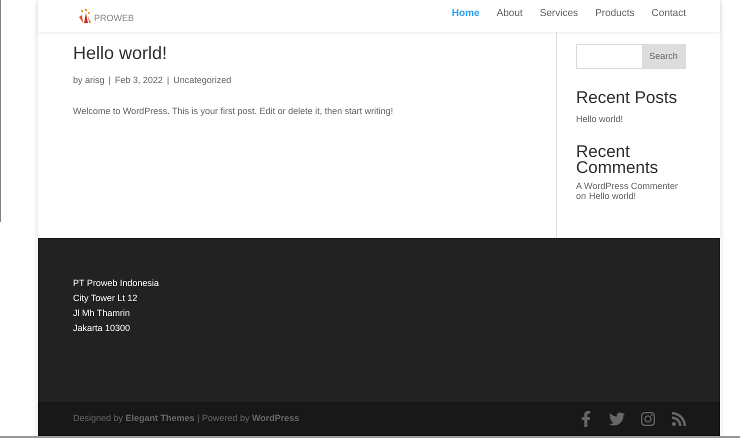 The width and height of the screenshot is (740, 438). Describe the element at coordinates (581, 195) in the screenshot. I see `comment-text: on` at that location.